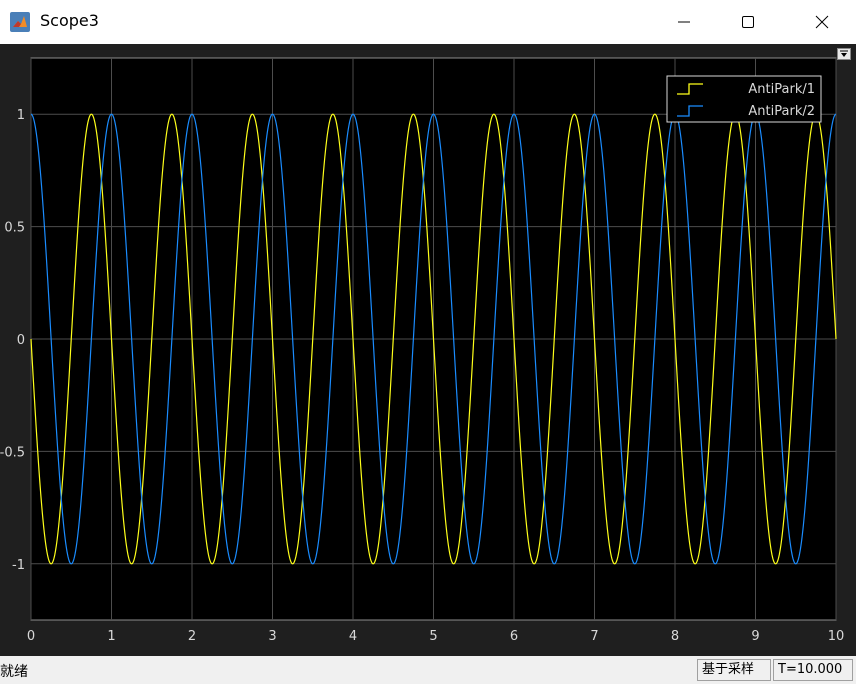  I want to click on x-tick-label: 3, so click(272, 636).